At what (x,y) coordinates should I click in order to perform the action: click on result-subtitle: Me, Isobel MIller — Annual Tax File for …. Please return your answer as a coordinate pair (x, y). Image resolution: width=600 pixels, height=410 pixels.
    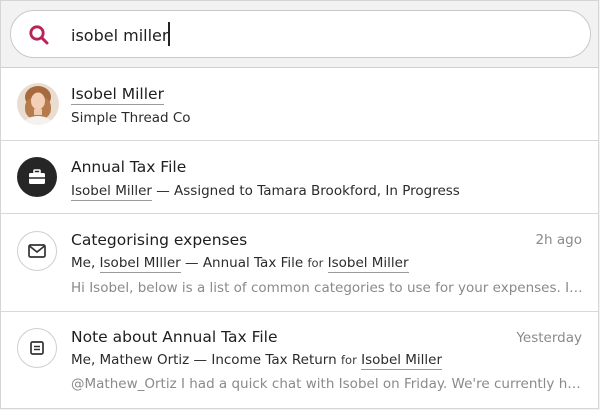
    Looking at the image, I should click on (240, 264).